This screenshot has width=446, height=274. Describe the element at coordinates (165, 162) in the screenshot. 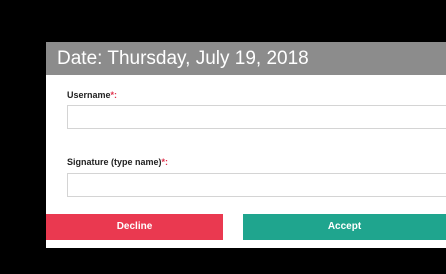

I see `signature-required-mark: *:` at that location.